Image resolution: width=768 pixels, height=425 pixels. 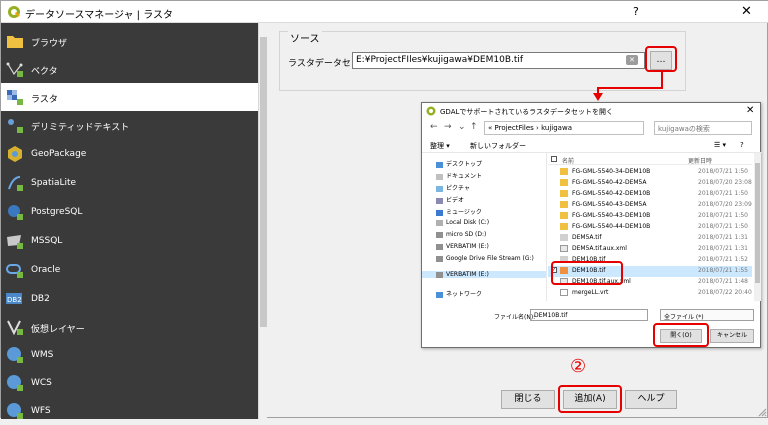 What do you see at coordinates (589, 315) in the screenshot?
I see `filename-input: DEM10B.tif` at bounding box center [589, 315].